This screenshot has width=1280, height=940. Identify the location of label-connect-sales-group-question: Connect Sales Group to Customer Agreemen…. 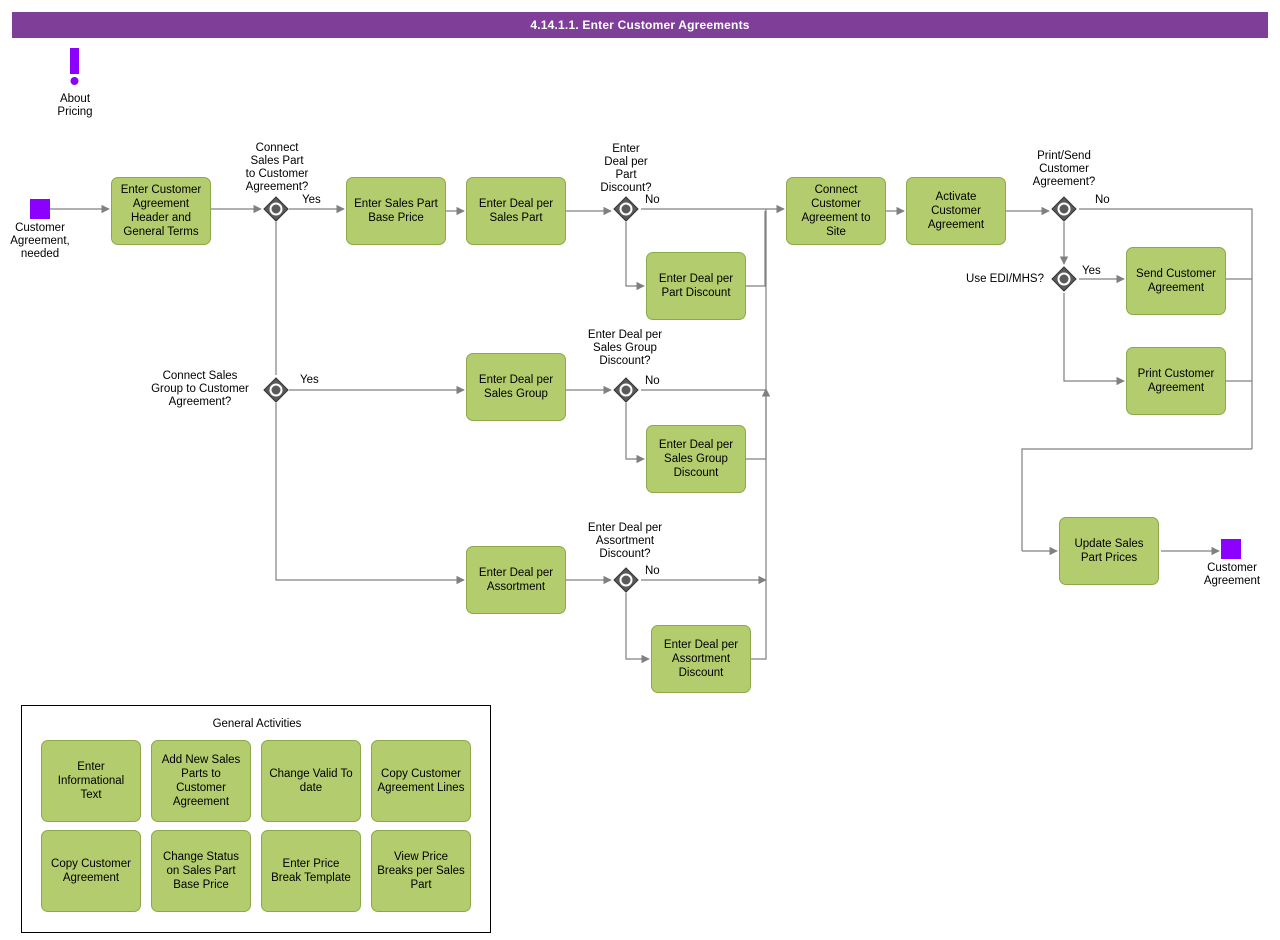
(200, 389).